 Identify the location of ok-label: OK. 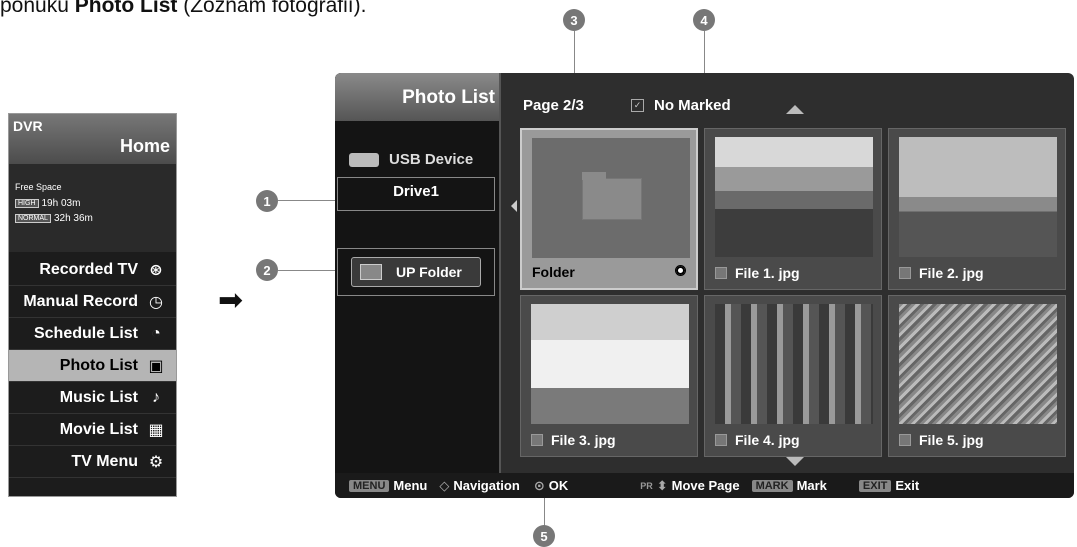
(558, 485).